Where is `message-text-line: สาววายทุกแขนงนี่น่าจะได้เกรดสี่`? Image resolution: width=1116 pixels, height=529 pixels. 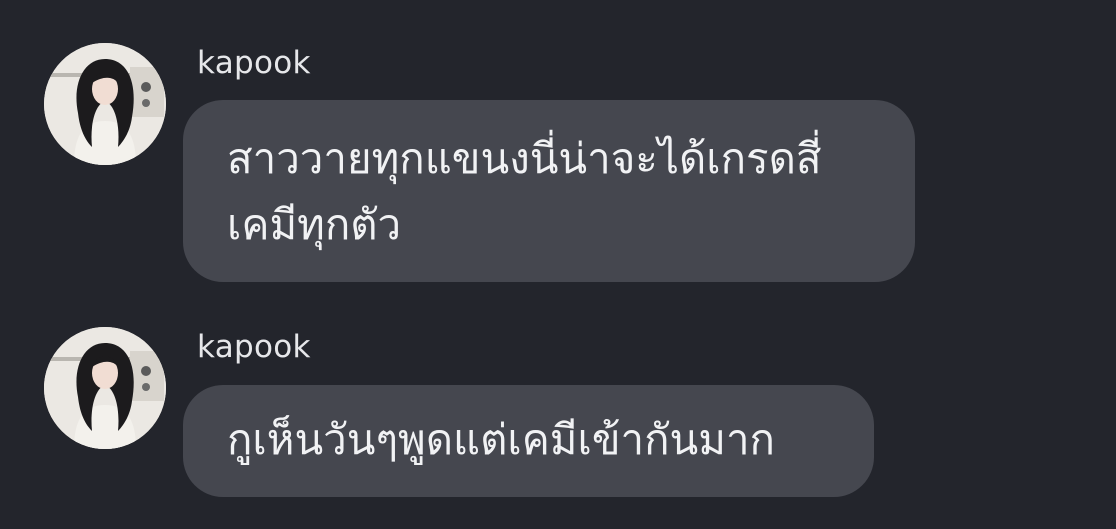
message-text-line: สาววายทุกแขนงนี่น่าจะได้เกรดสี่ is located at coordinates (524, 158).